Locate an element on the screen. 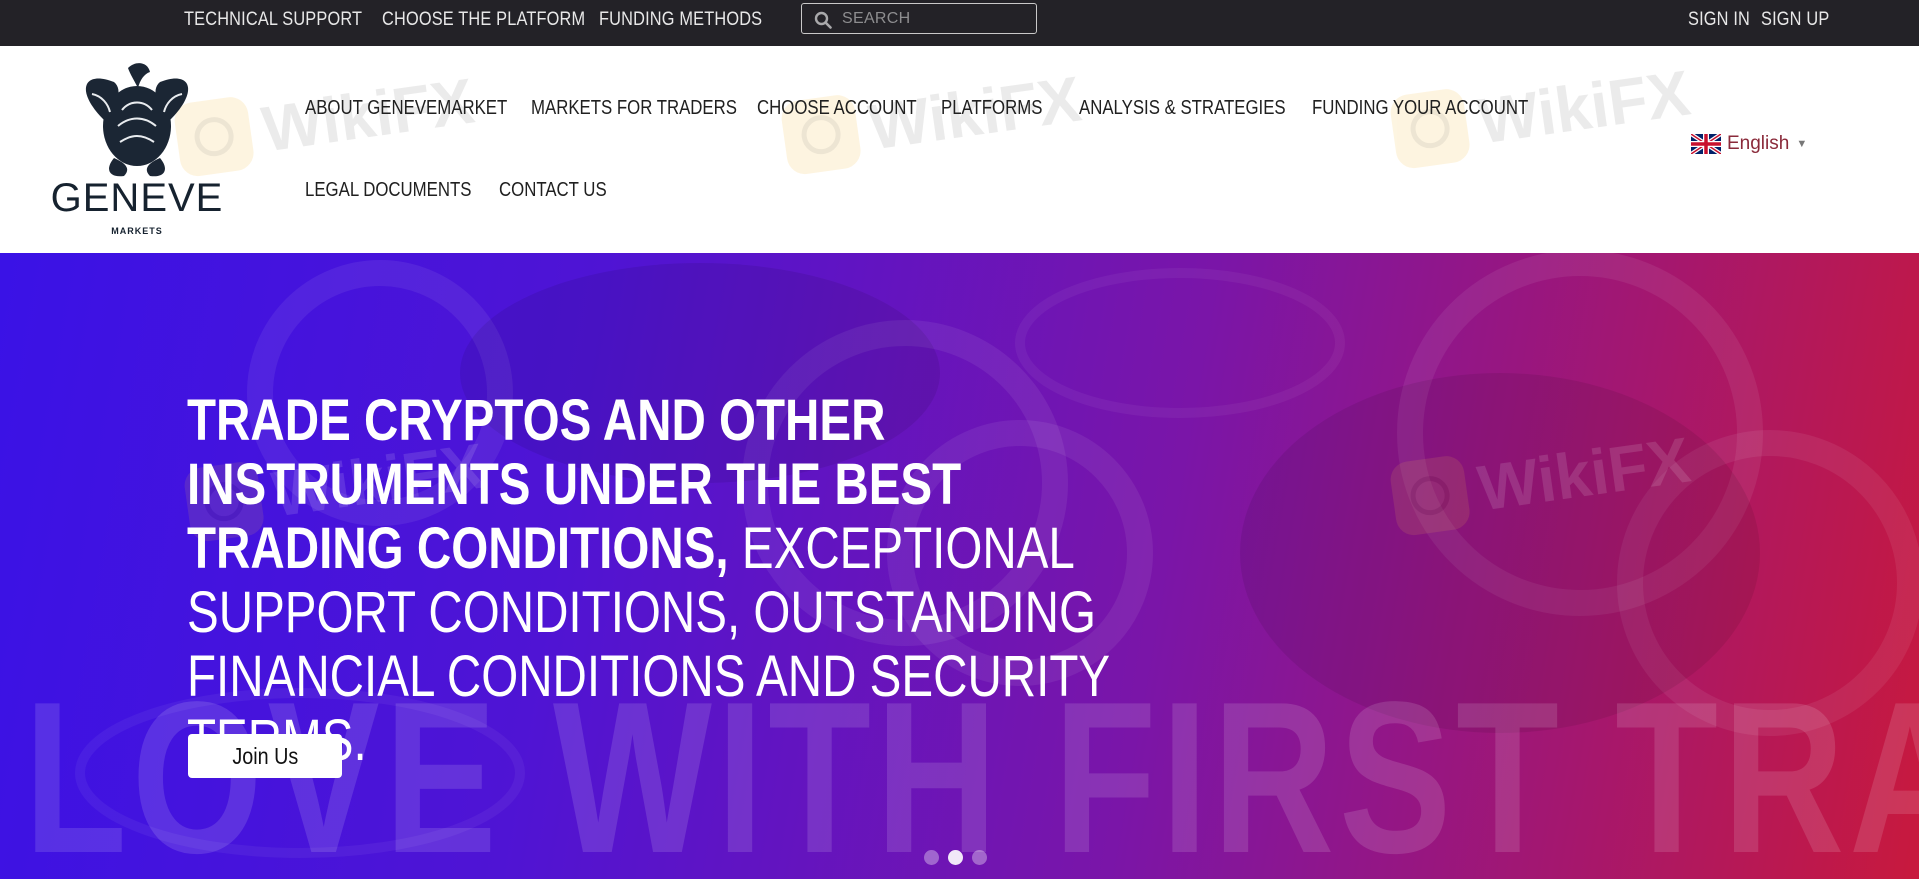 The height and width of the screenshot is (879, 1919). nav-contact-us: CONTACT US is located at coordinates (553, 190).